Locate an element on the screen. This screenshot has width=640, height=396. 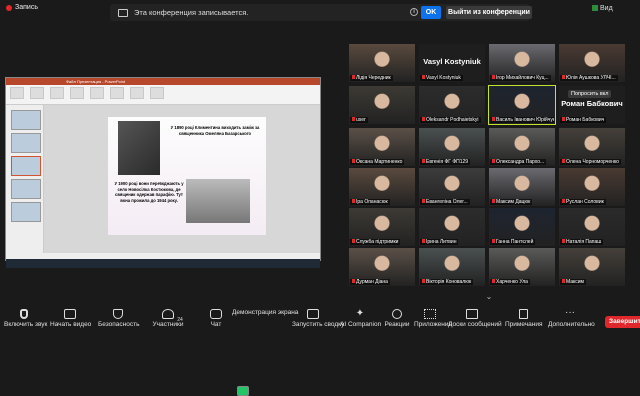
participant-tile: Служба підтримки is located at coordinates (382, 227).